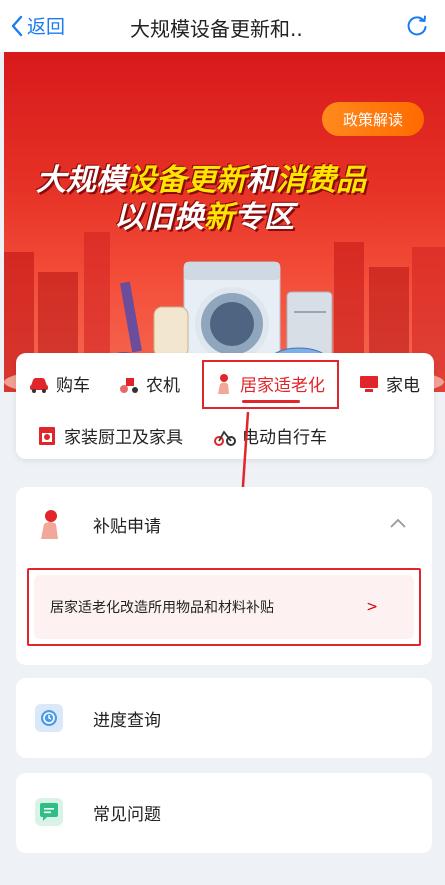 Image resolution: width=445 pixels, height=885 pixels. I want to click on category-label: 农机, so click(163, 386).